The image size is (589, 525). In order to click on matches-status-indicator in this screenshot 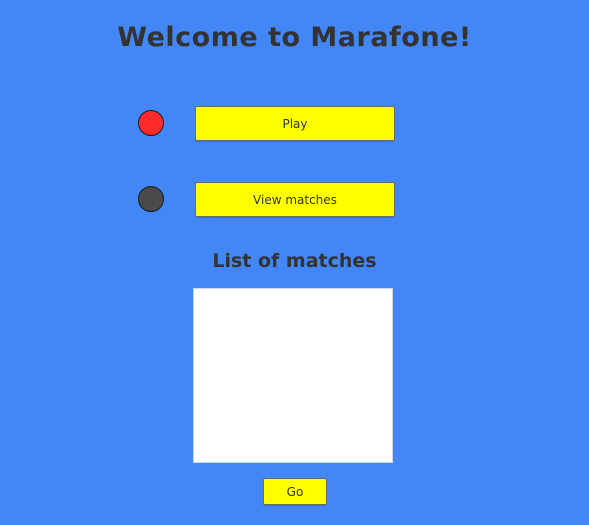, I will do `click(151, 199)`.